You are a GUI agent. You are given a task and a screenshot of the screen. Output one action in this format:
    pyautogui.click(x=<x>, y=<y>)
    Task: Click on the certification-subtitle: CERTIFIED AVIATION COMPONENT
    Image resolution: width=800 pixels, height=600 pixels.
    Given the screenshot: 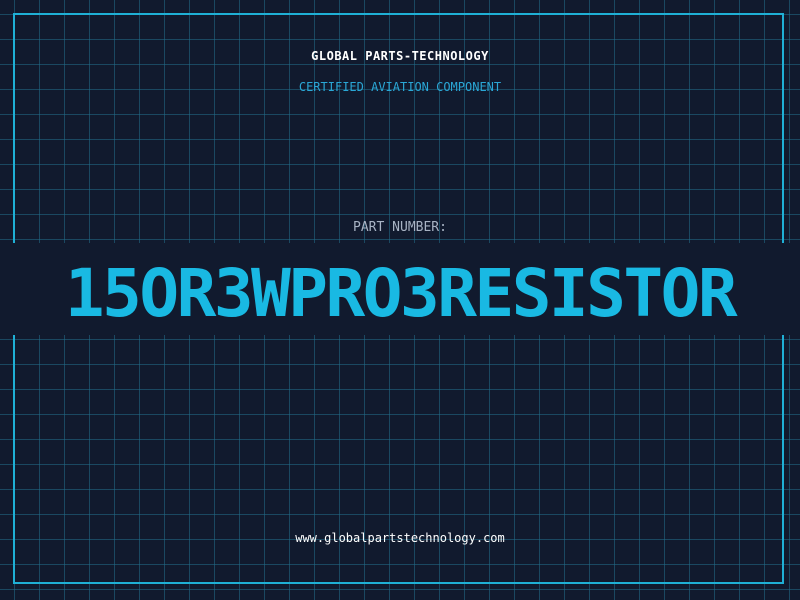 What is the action you would take?
    pyautogui.click(x=400, y=87)
    